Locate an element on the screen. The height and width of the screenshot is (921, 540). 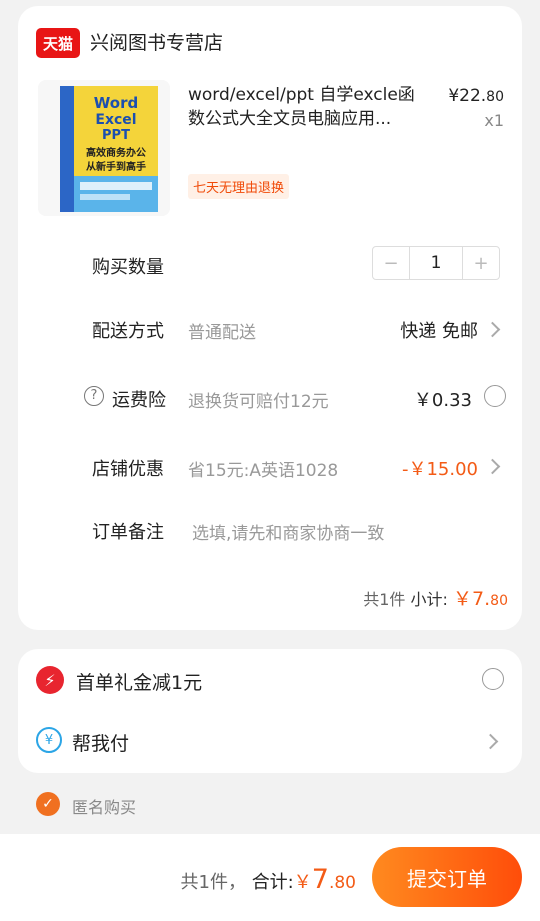
total-count: 共1件， is located at coordinates (213, 882).